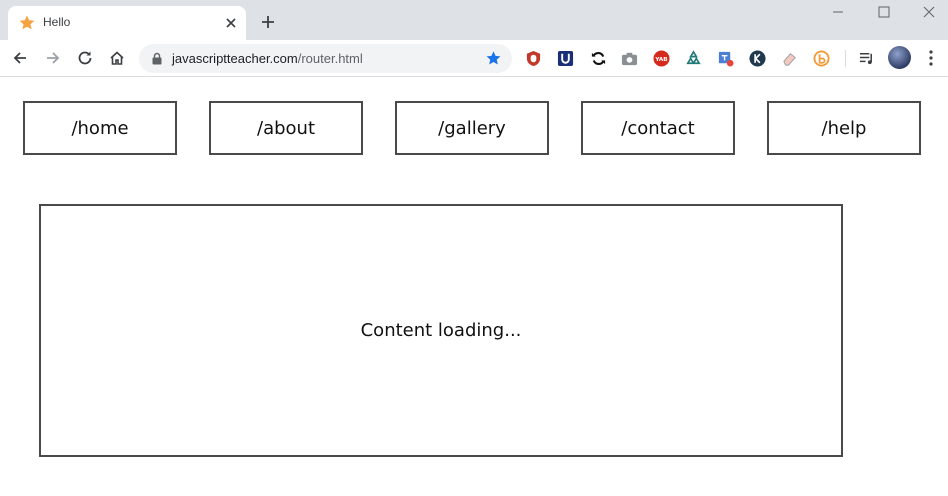  Describe the element at coordinates (931, 58) in the screenshot. I see `kebab-menu-icon` at that location.